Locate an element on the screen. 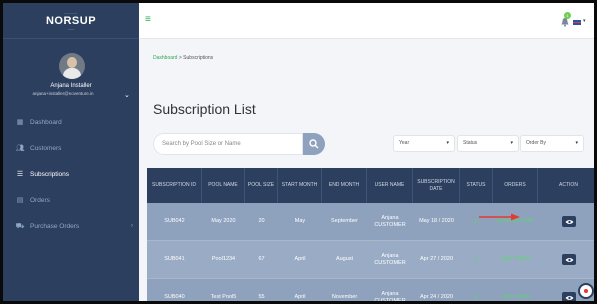  column-header: END MONTH is located at coordinates (344, 185).